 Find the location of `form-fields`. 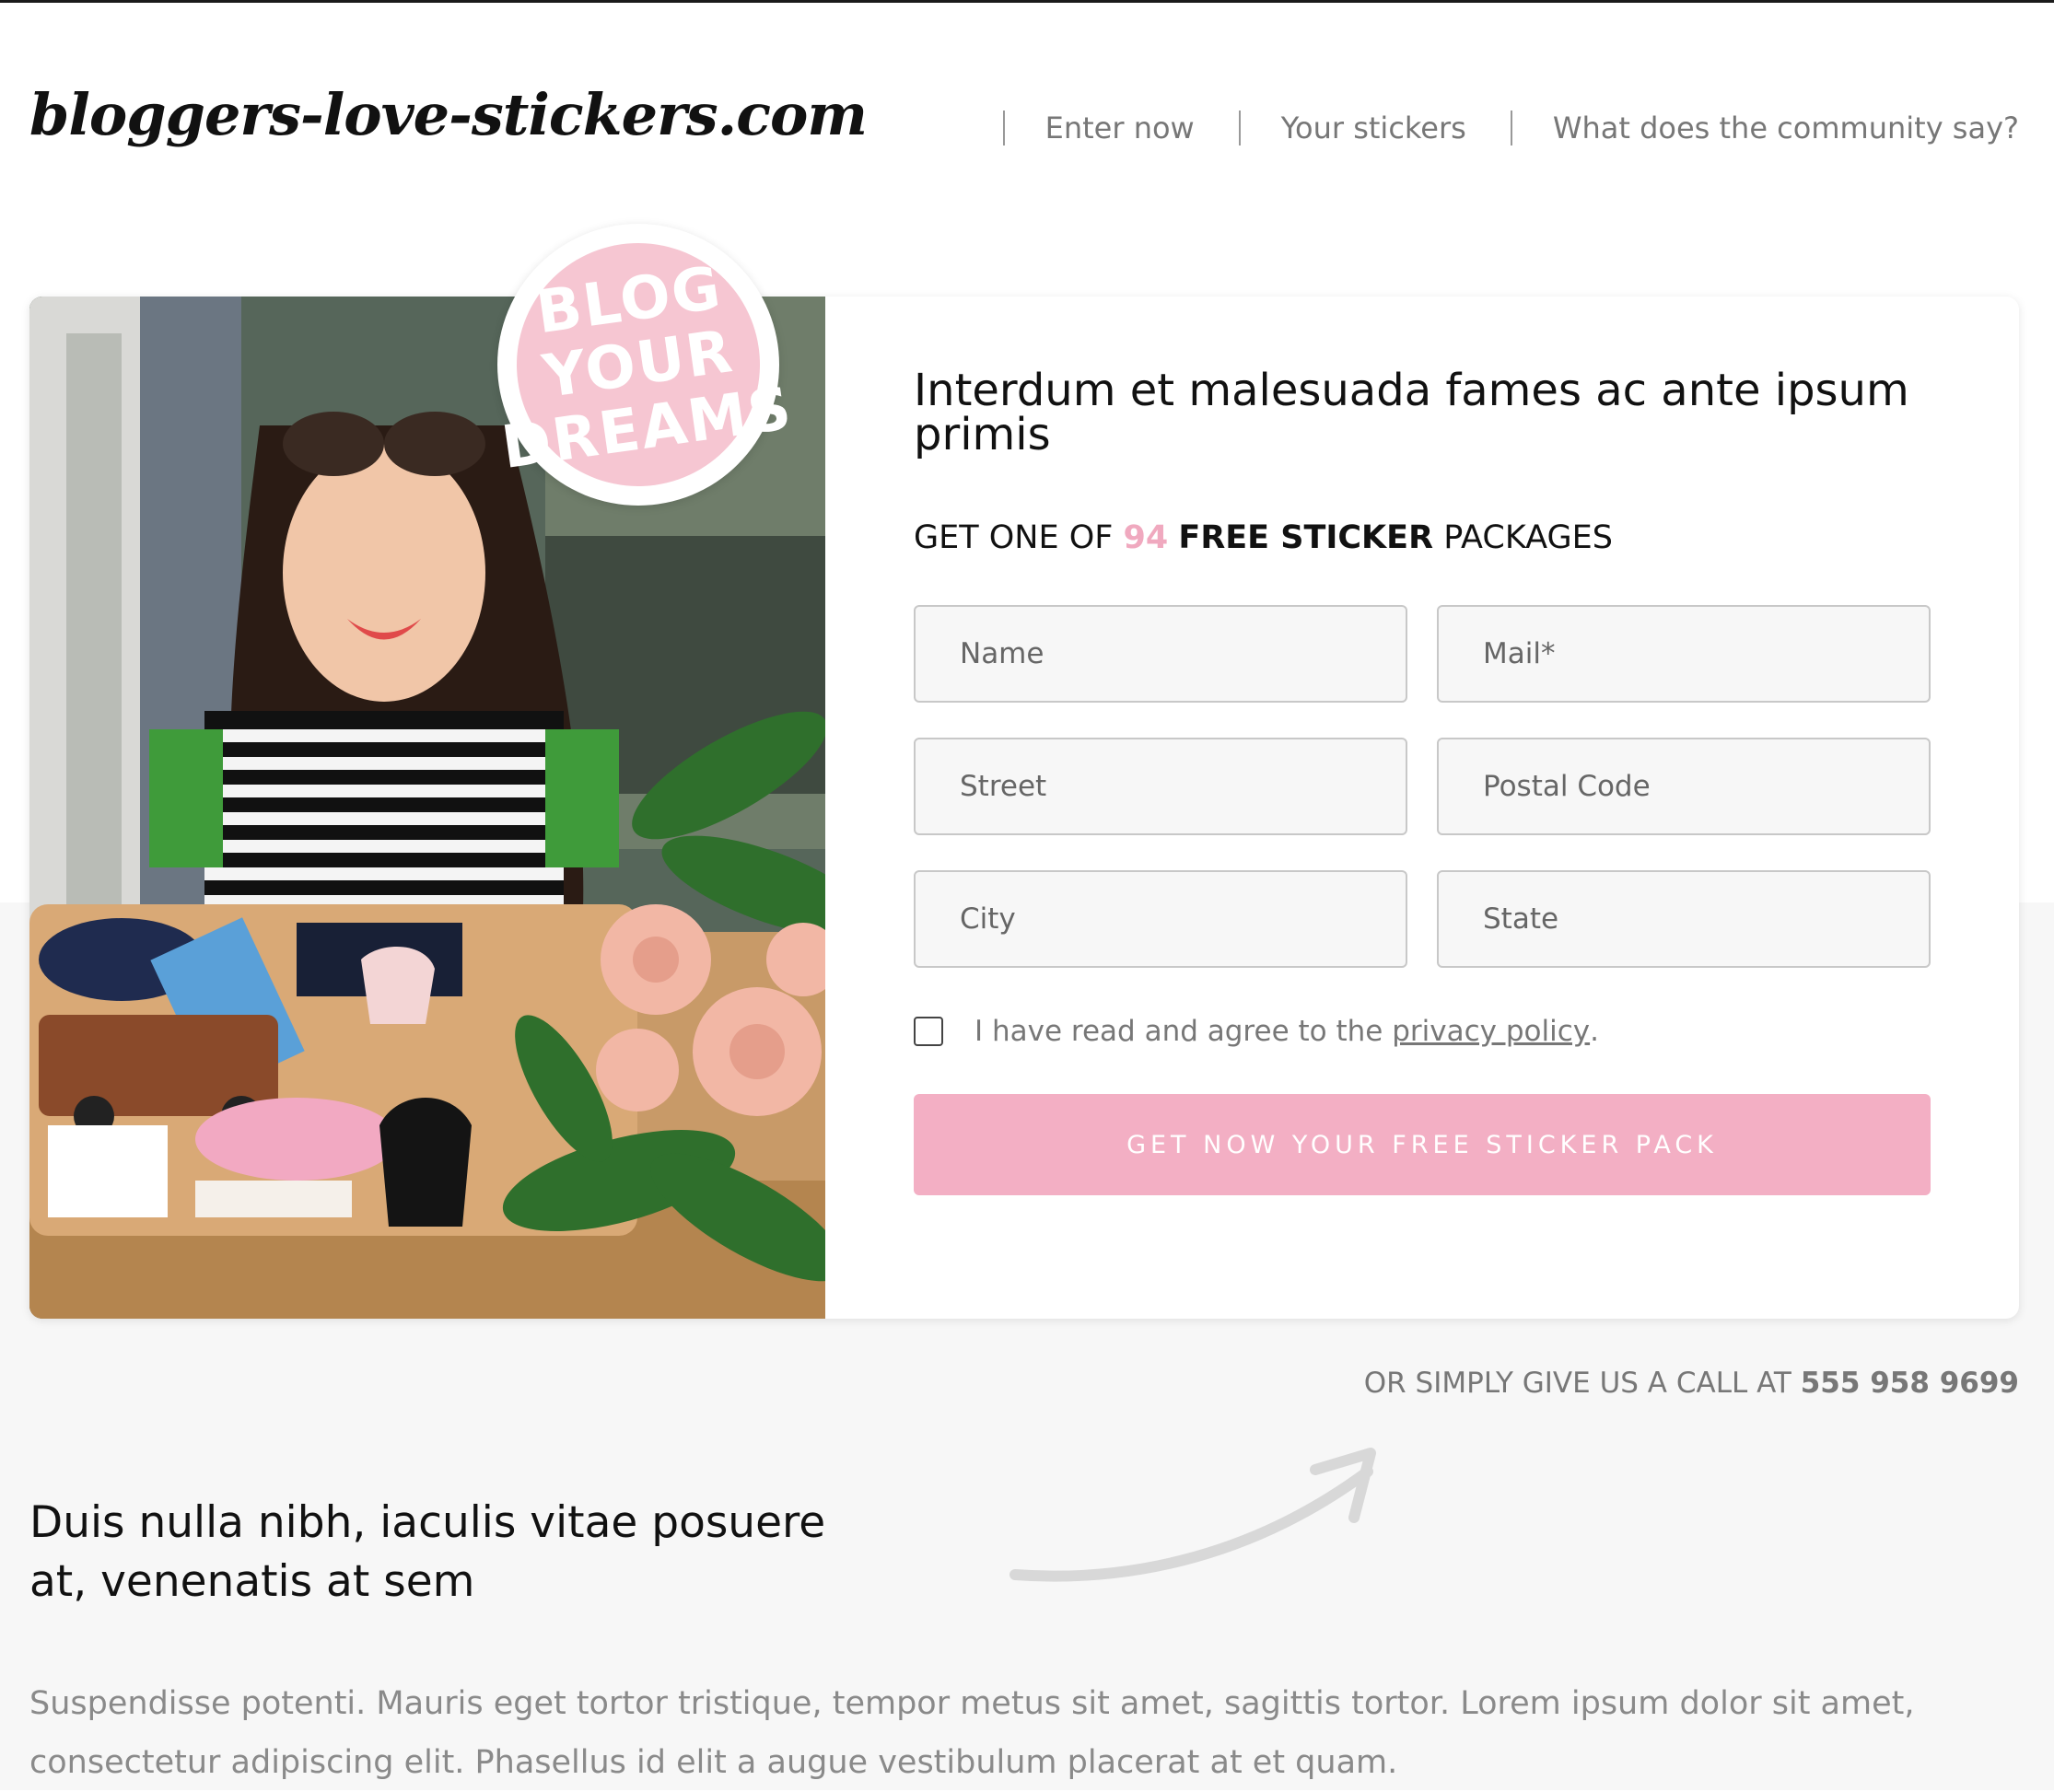

form-fields is located at coordinates (1422, 786).